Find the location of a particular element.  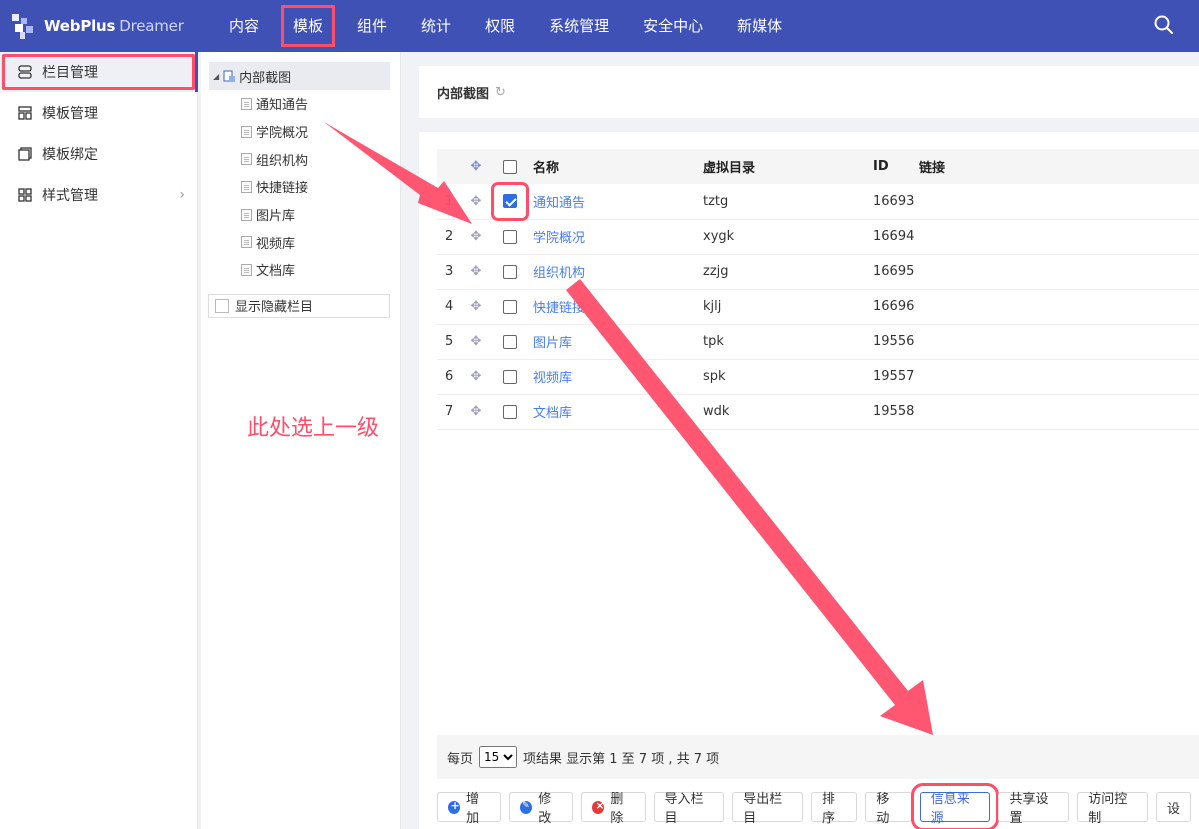

sidebar-item-template-bind: 模板绑定 is located at coordinates (98, 154).